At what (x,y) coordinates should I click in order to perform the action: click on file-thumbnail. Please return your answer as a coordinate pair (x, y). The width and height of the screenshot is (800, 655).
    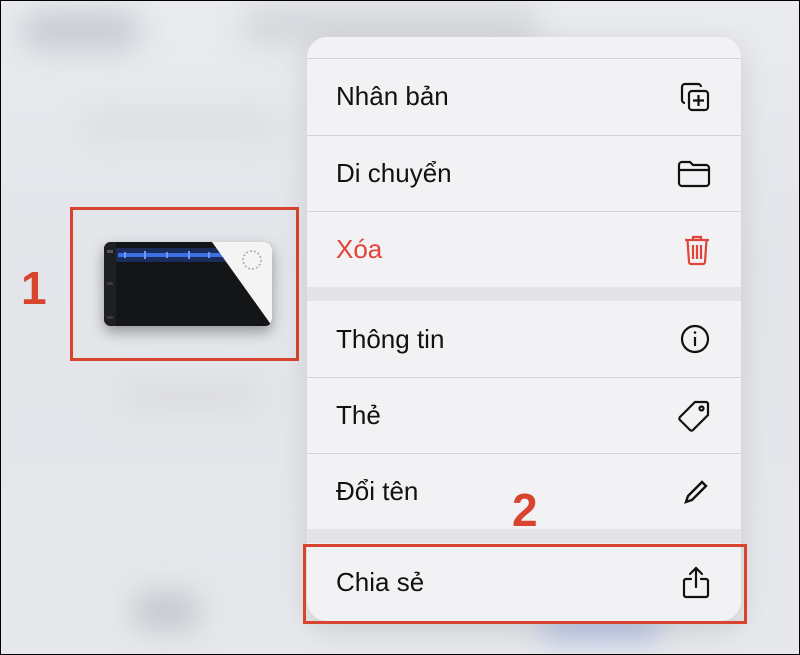
    Looking at the image, I should click on (188, 284).